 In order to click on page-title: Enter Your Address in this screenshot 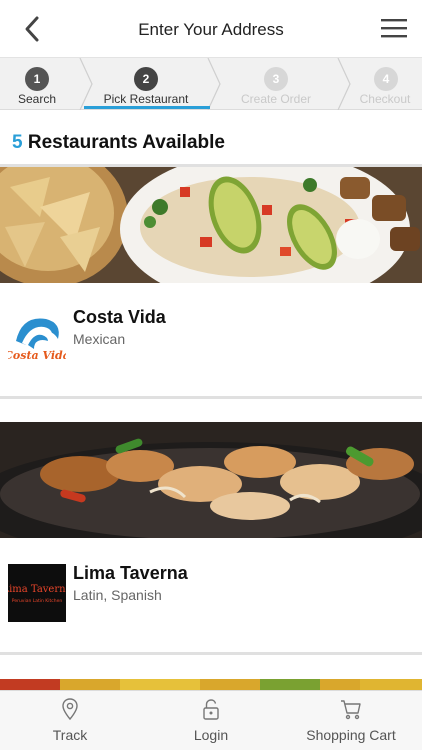, I will do `click(211, 29)`.